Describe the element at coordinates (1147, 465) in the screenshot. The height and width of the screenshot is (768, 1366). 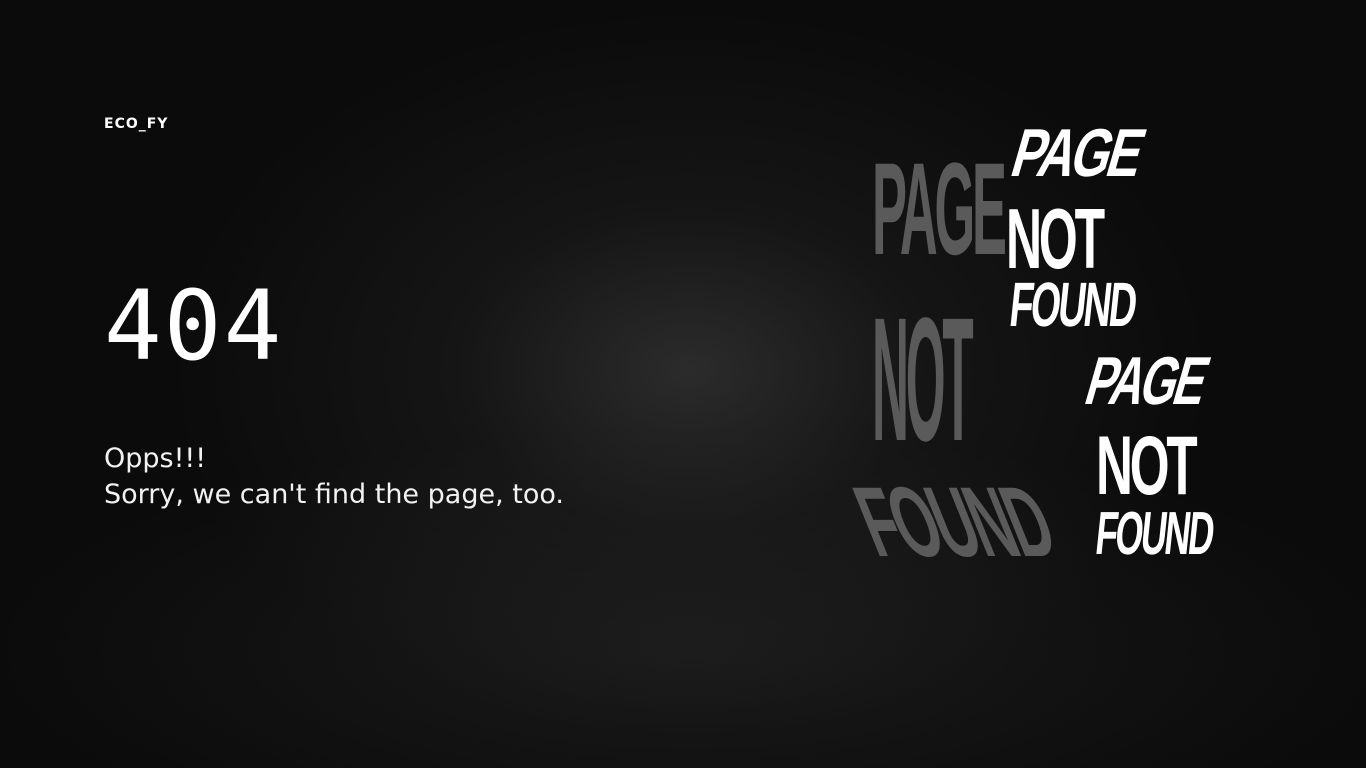
I see `bottom-text-not: NOT` at that location.